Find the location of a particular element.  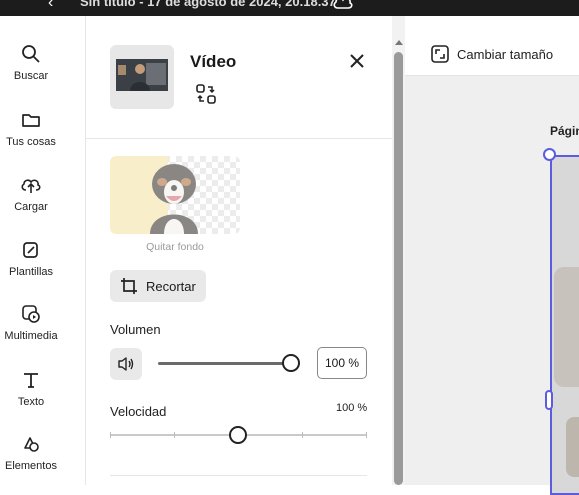

video-thumbnail-image is located at coordinates (142, 75).